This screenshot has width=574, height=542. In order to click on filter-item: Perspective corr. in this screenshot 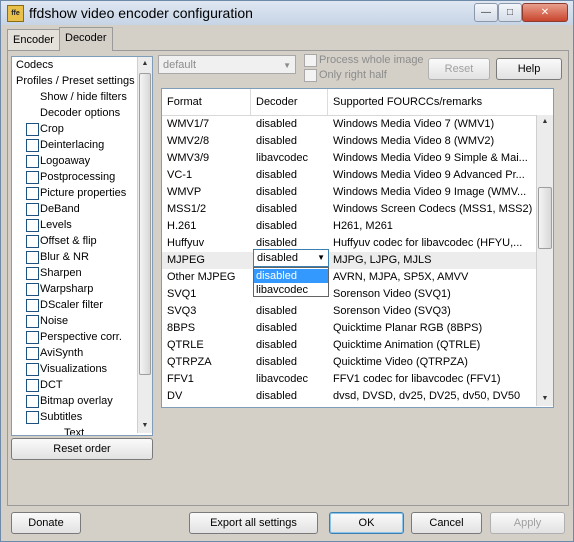, I will do `click(81, 337)`.